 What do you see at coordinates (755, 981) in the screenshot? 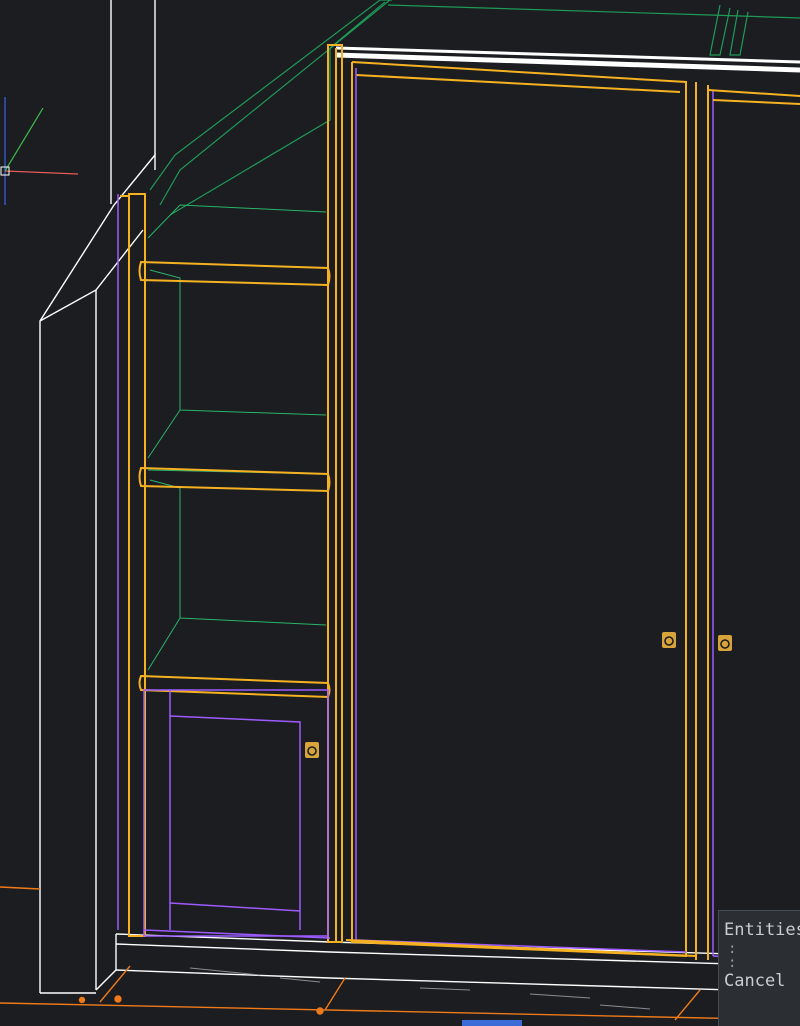
I see `command-history-line: Cancel` at bounding box center [755, 981].